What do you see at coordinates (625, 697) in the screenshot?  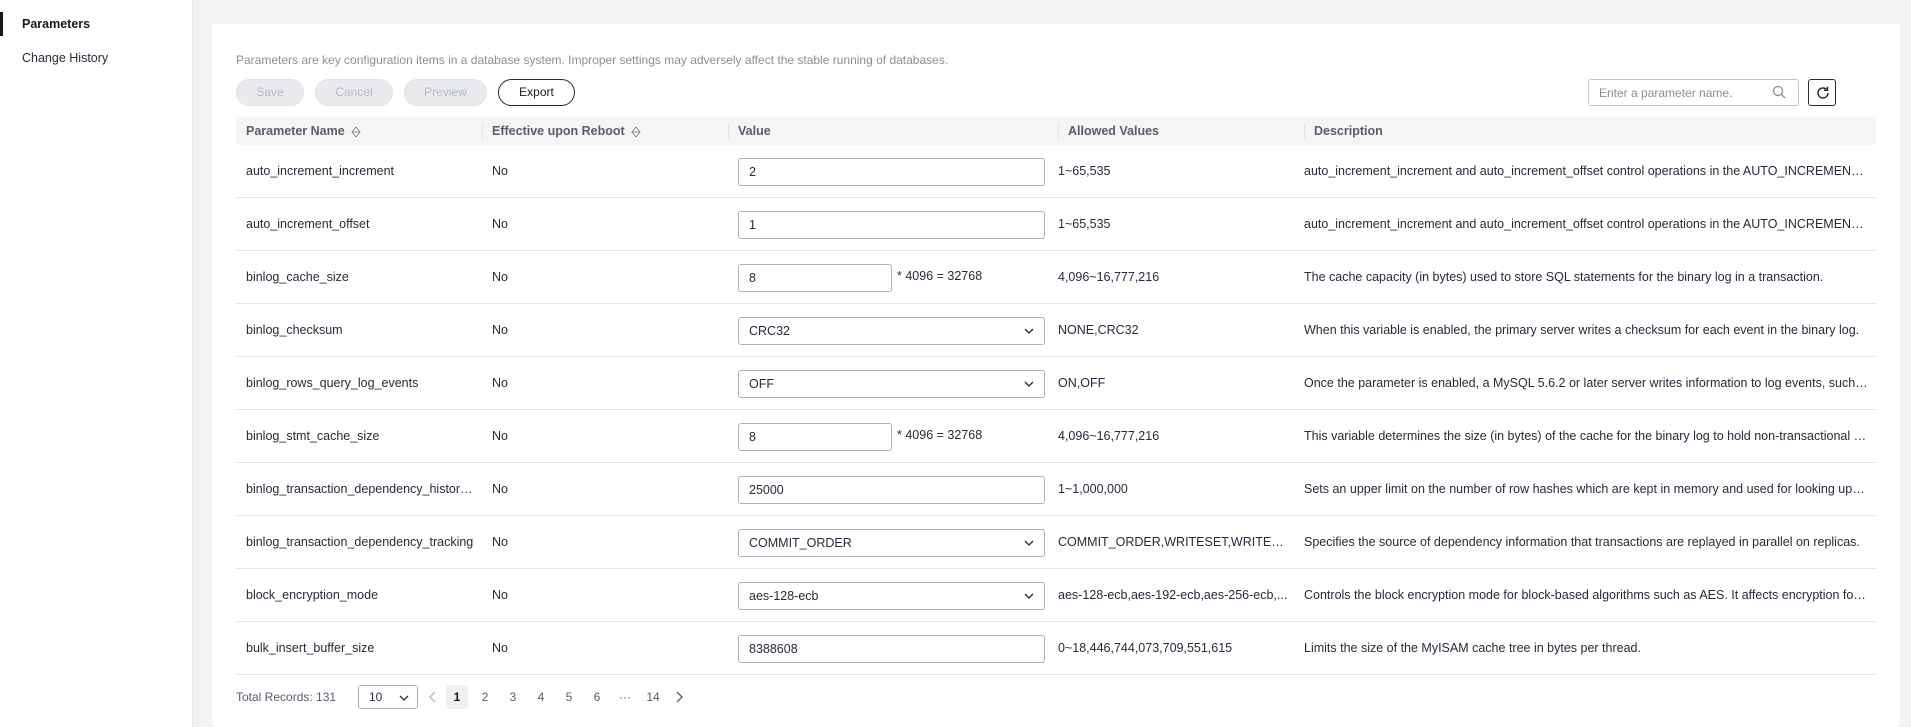 I see `page-ellipsis: ···` at bounding box center [625, 697].